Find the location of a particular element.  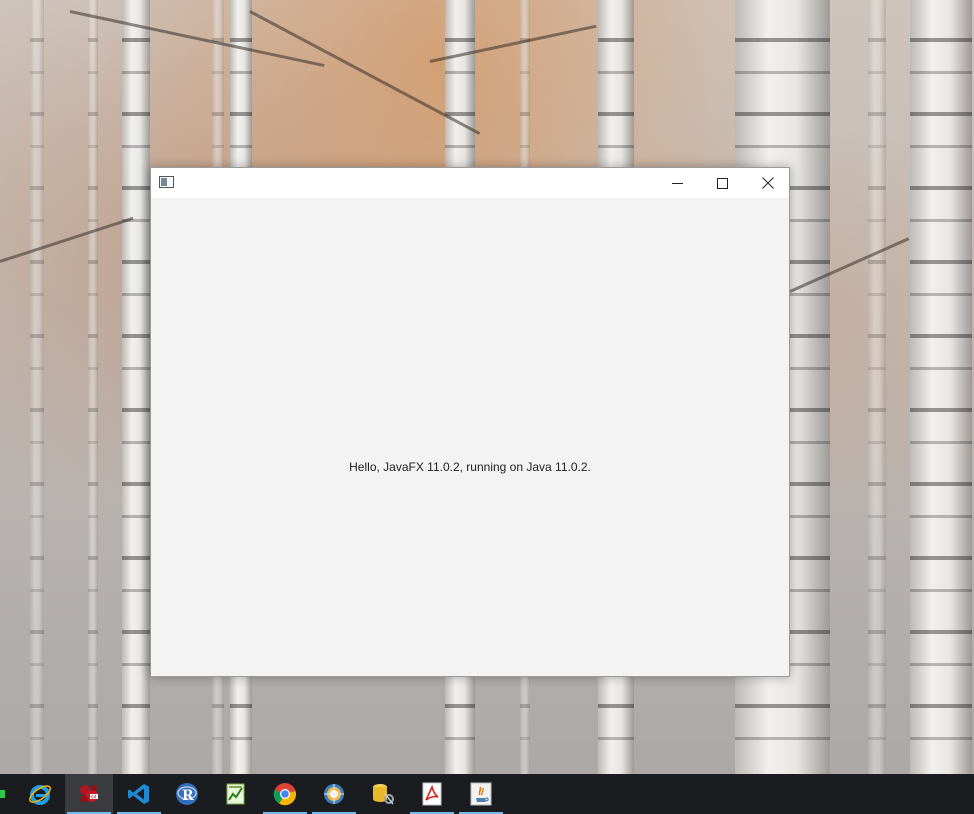

notepad-icon is located at coordinates (235, 794).